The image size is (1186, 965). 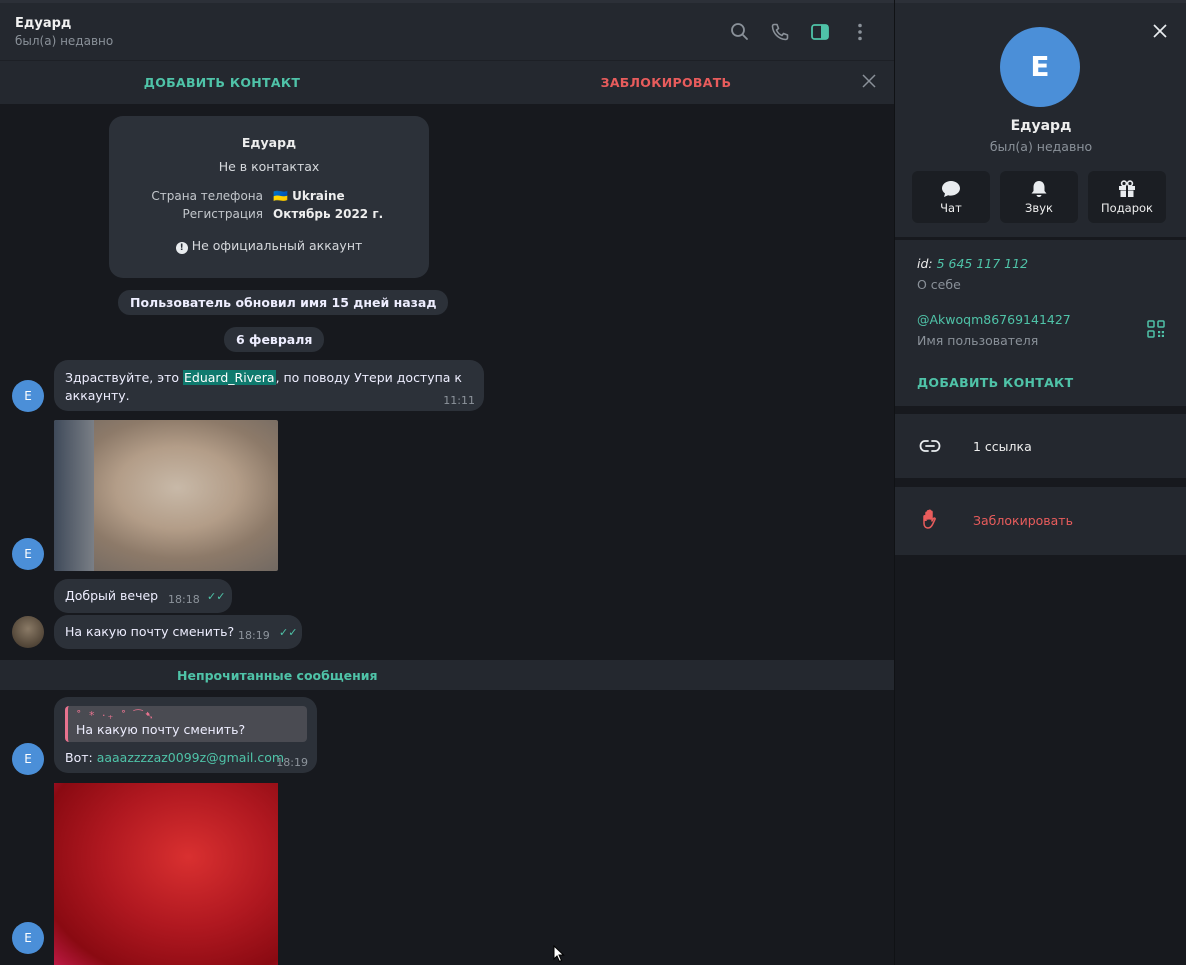 I want to click on profile-status: был(а) недавно, so click(x=1041, y=146).